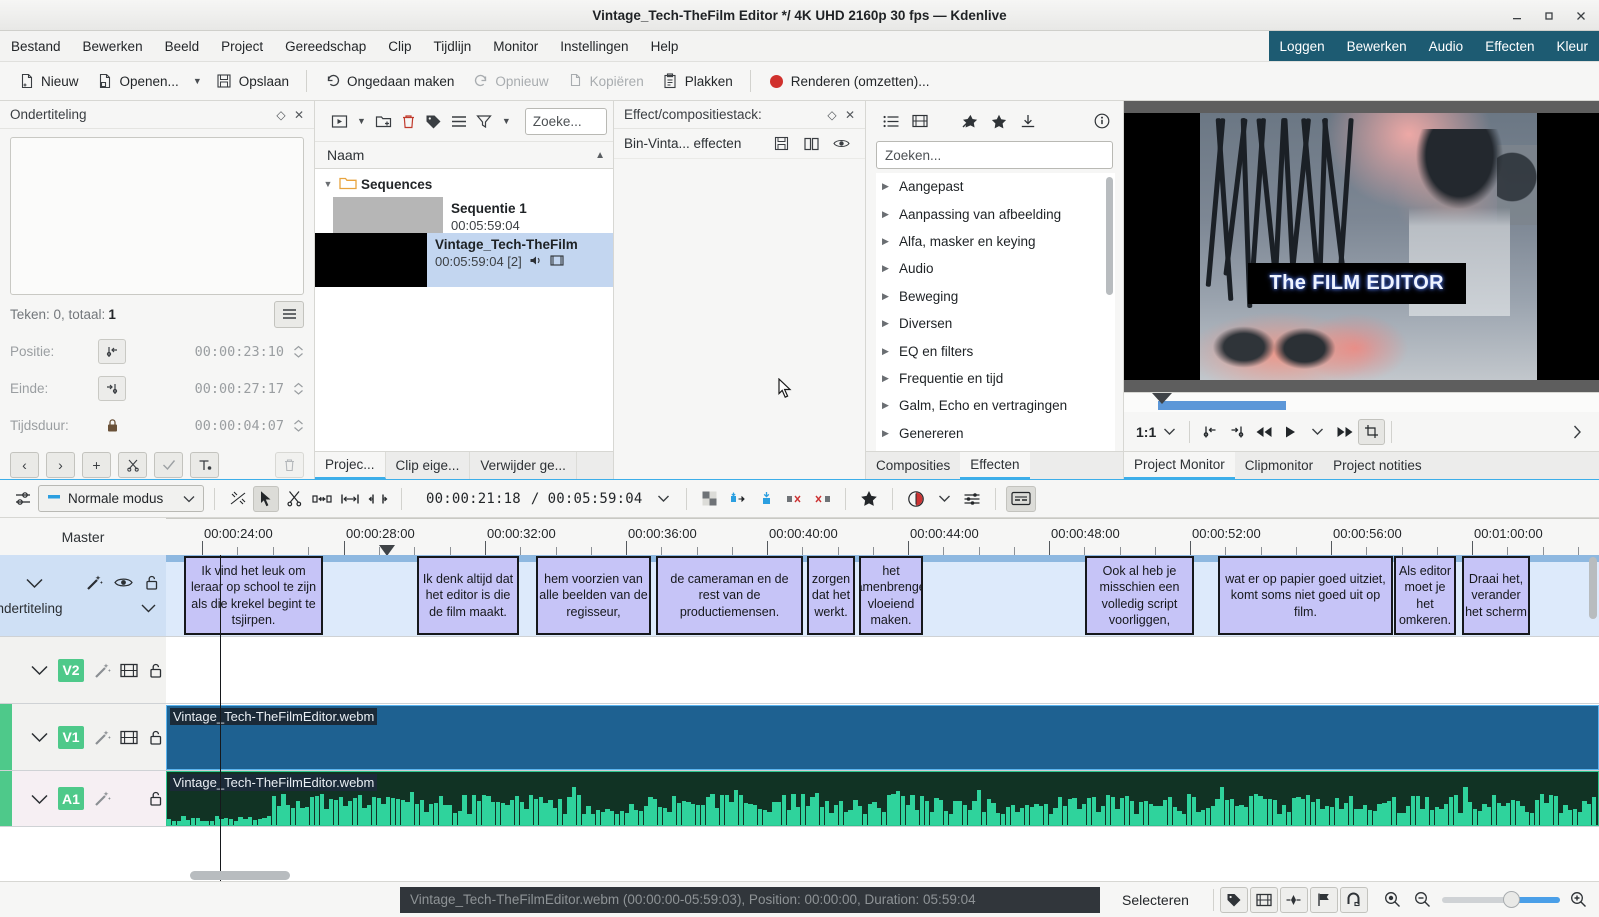 This screenshot has height=917, width=1599. What do you see at coordinates (506, 121) in the screenshot?
I see `filter-chevron-down-icon: ▼` at bounding box center [506, 121].